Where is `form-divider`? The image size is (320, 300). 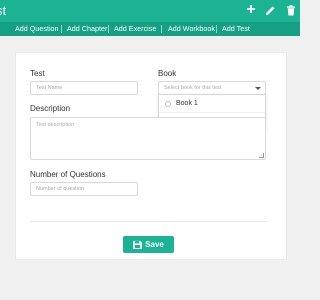
form-divider is located at coordinates (149, 221).